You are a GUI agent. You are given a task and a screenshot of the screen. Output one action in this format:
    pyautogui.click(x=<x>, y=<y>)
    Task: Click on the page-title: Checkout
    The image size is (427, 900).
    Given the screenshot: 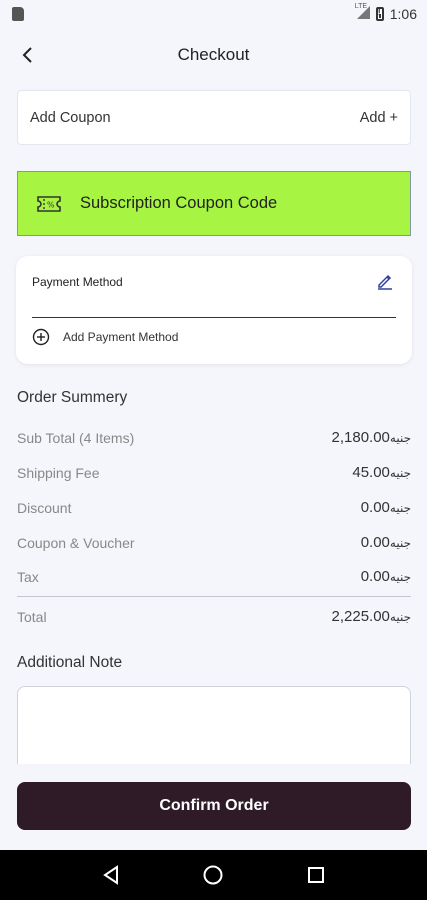 What is the action you would take?
    pyautogui.click(x=213, y=54)
    